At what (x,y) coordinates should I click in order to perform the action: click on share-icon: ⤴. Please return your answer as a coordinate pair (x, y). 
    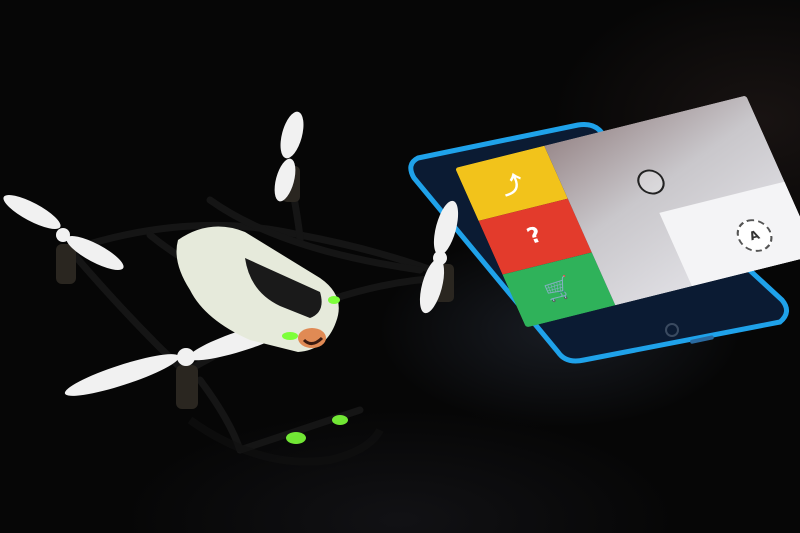
    Looking at the image, I should click on (512, 186).